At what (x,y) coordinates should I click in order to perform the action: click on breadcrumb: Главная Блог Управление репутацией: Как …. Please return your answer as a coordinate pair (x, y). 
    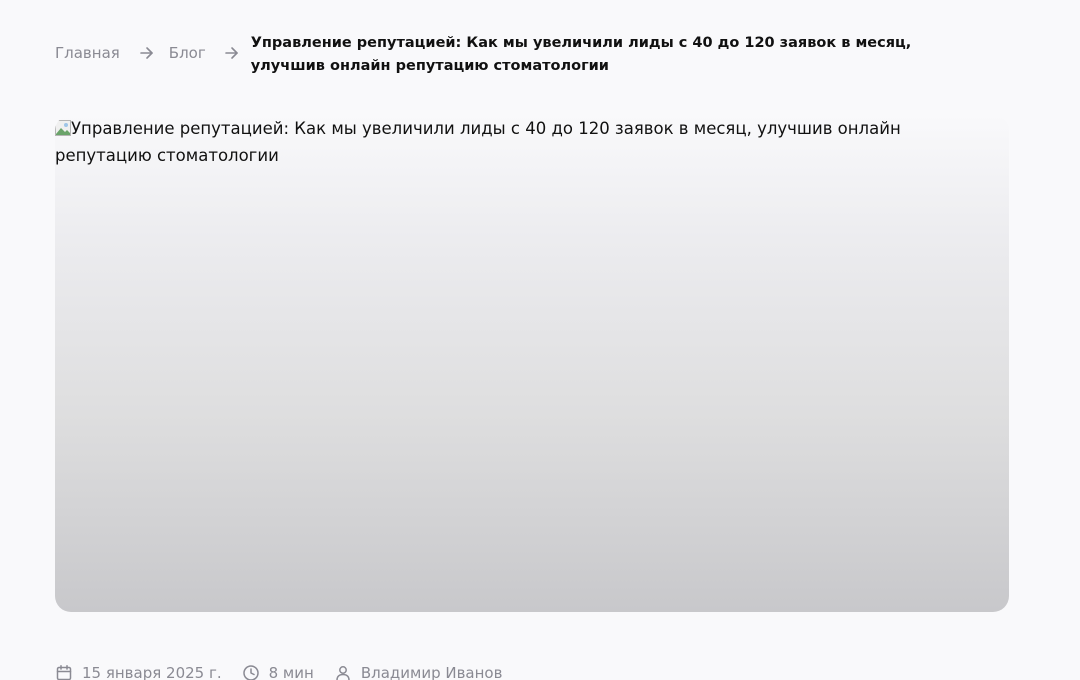
    Looking at the image, I should click on (515, 55).